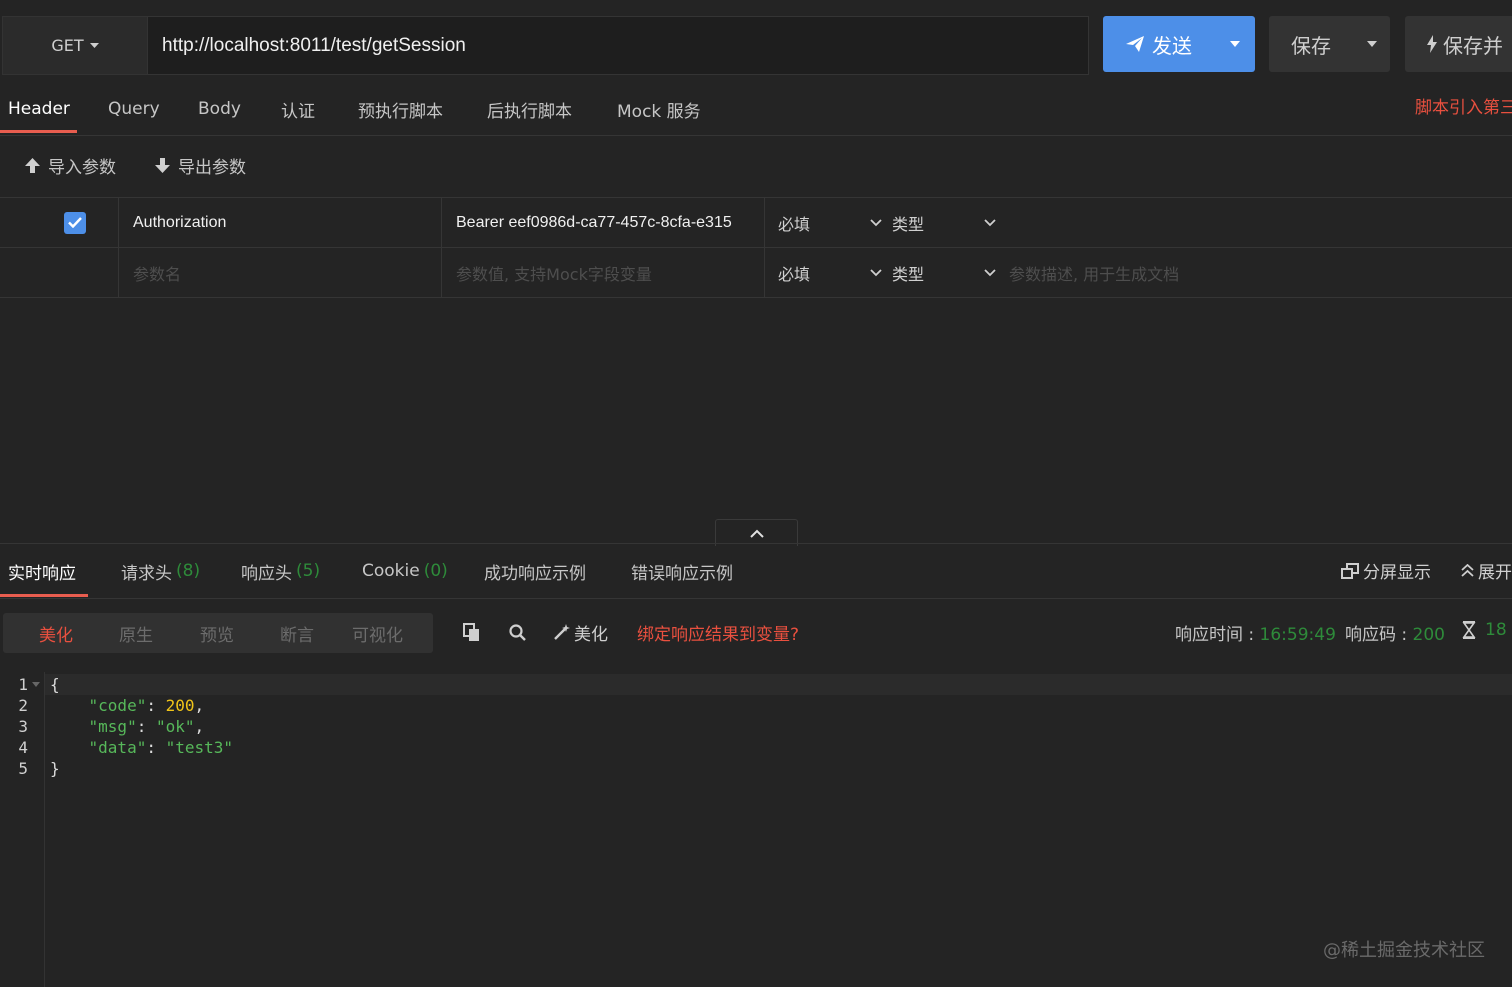 The image size is (1512, 987). Describe the element at coordinates (1329, 44) in the screenshot. I see `save-button: 保存` at that location.